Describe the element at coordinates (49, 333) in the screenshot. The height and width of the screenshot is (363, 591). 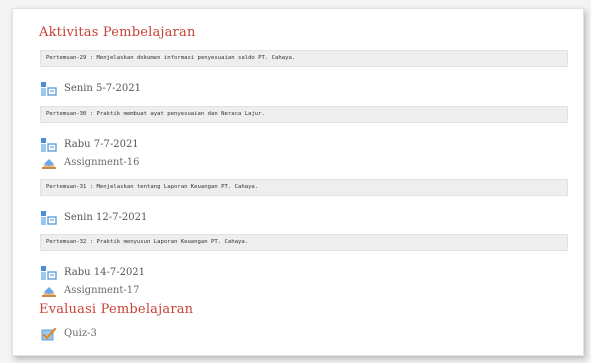
I see `quiz-icon` at that location.